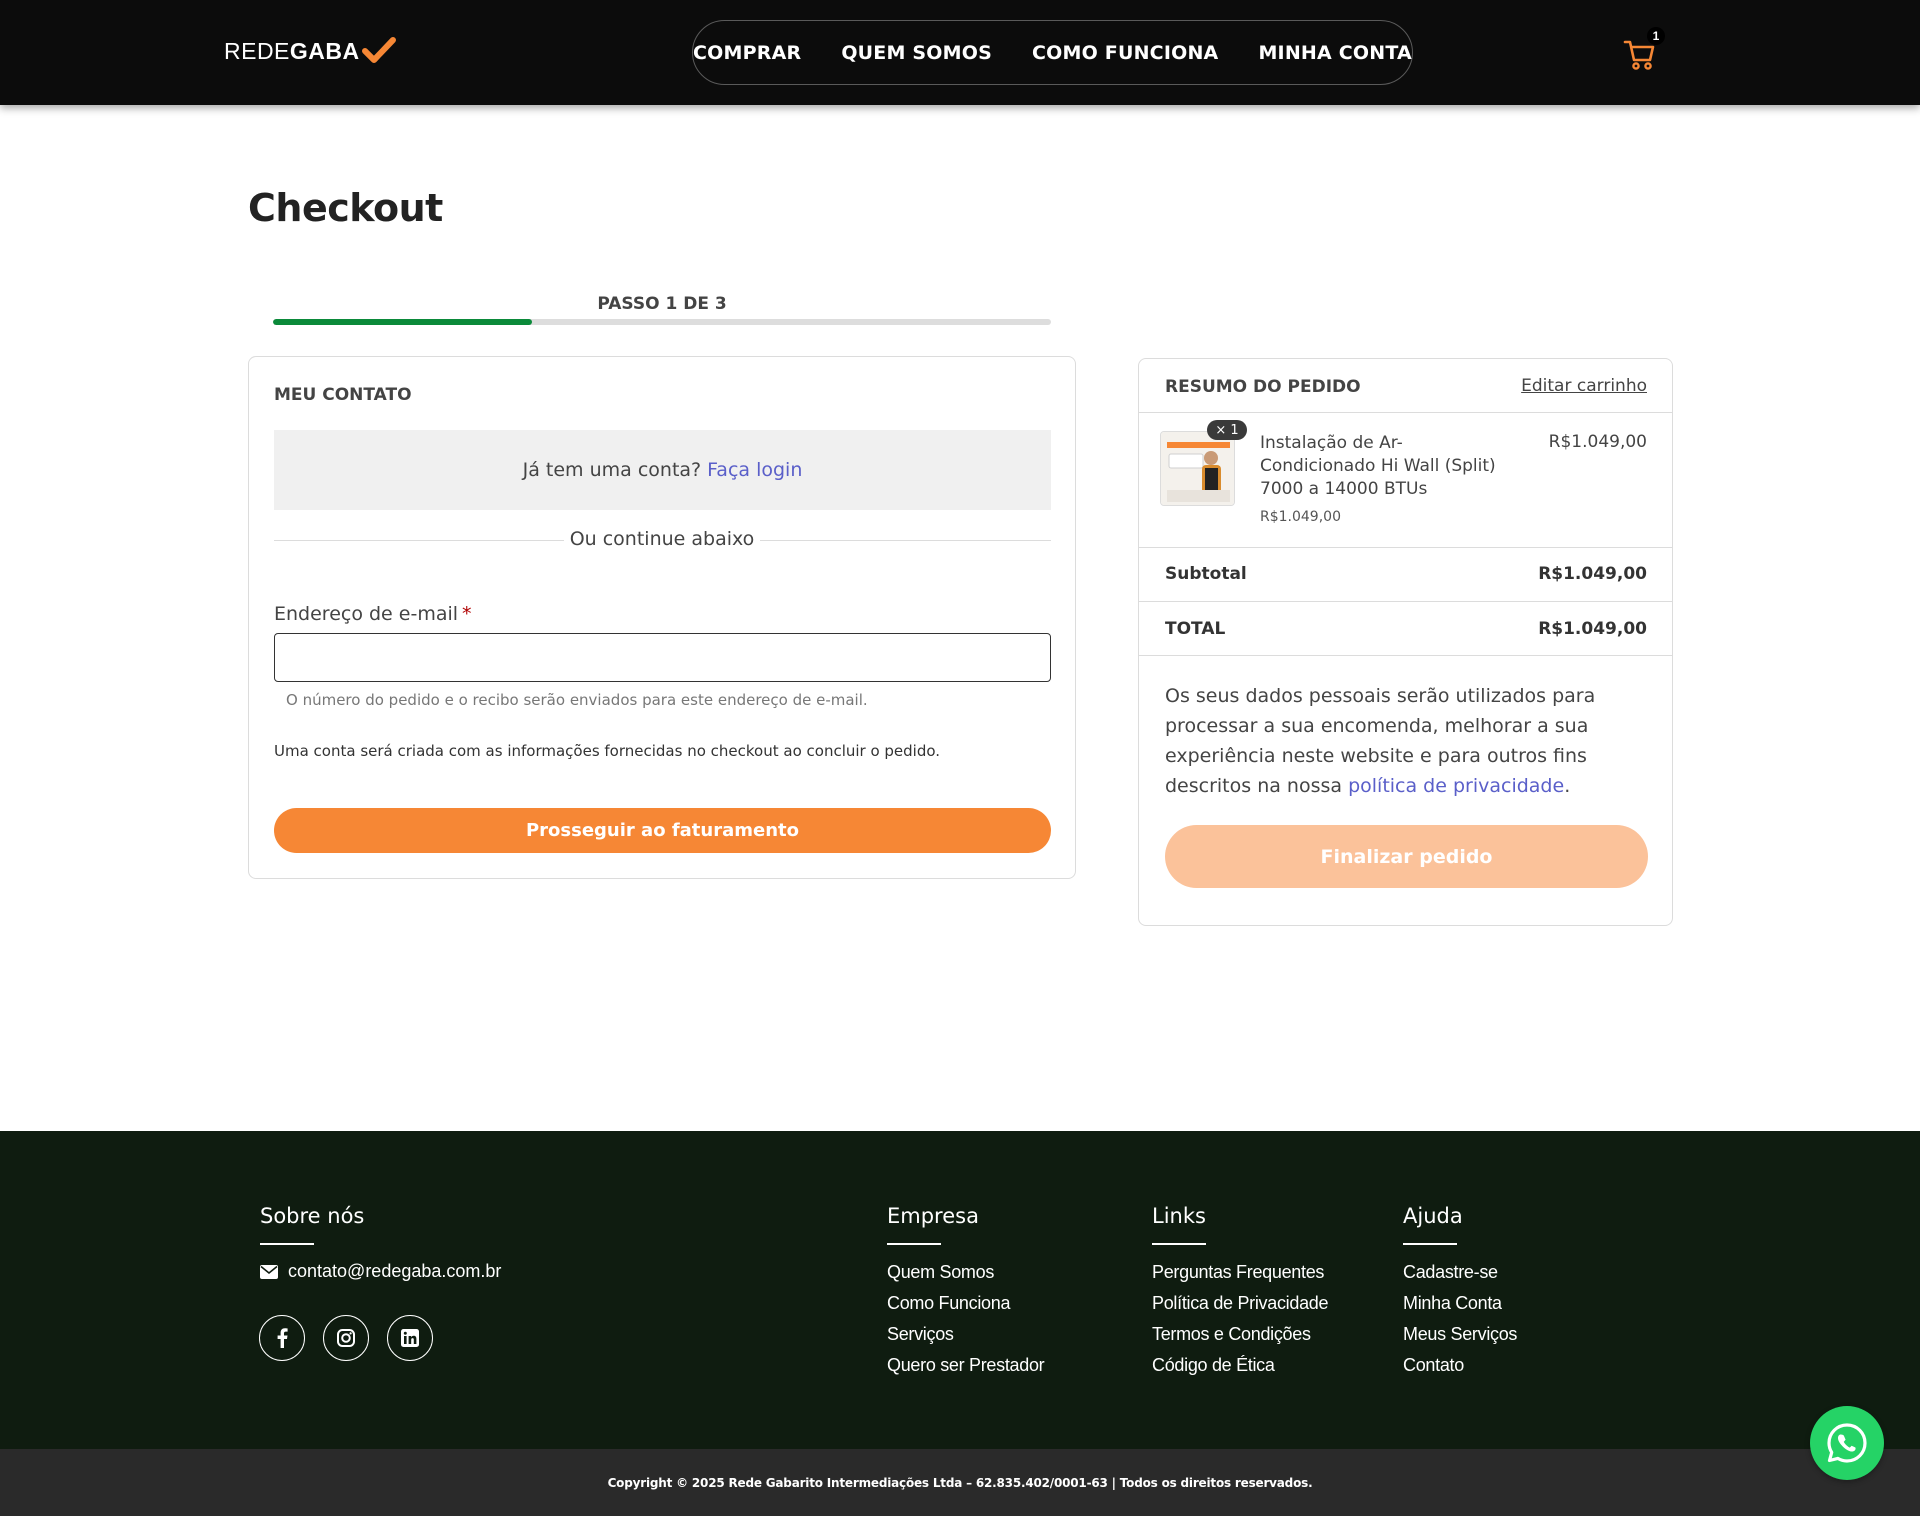 This screenshot has width=1920, height=1516. Describe the element at coordinates (1592, 574) in the screenshot. I see `subtotal-value: R$1.049,00` at that location.